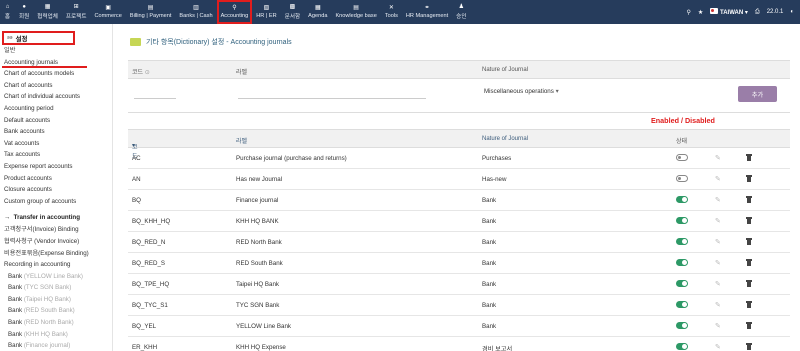  What do you see at coordinates (155, 98) in the screenshot?
I see `code-input` at bounding box center [155, 98].